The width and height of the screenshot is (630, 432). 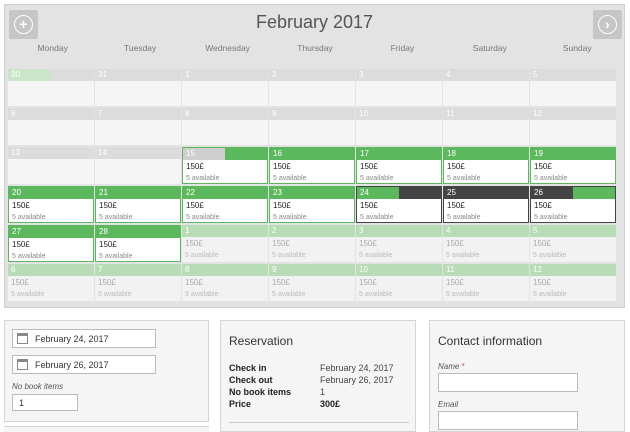 What do you see at coordinates (187, 230) in the screenshot?
I see `day-number: 1` at bounding box center [187, 230].